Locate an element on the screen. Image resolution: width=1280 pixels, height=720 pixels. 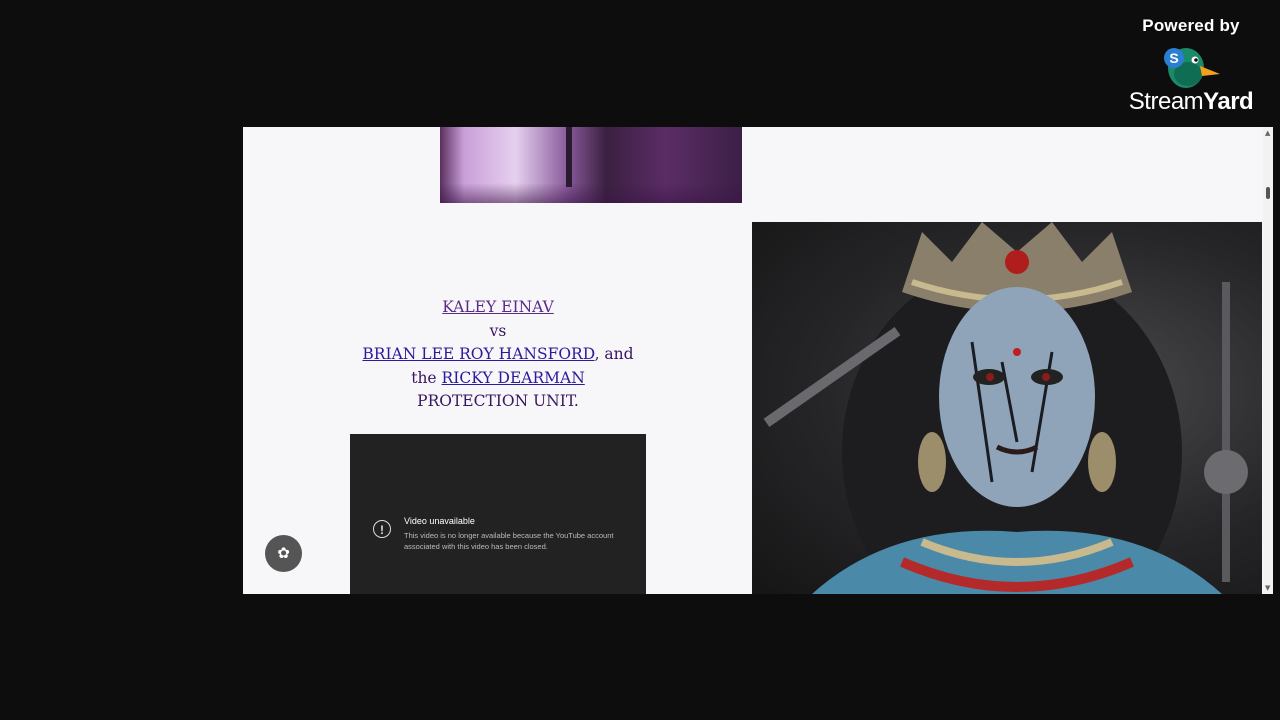
cookie-settings-button: ✿ is located at coordinates (283, 553).